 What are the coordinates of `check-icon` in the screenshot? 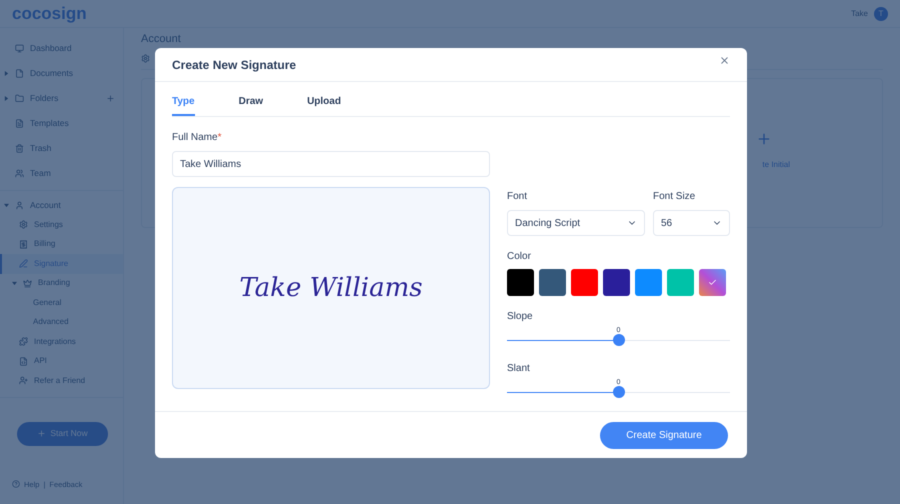 It's located at (712, 282).